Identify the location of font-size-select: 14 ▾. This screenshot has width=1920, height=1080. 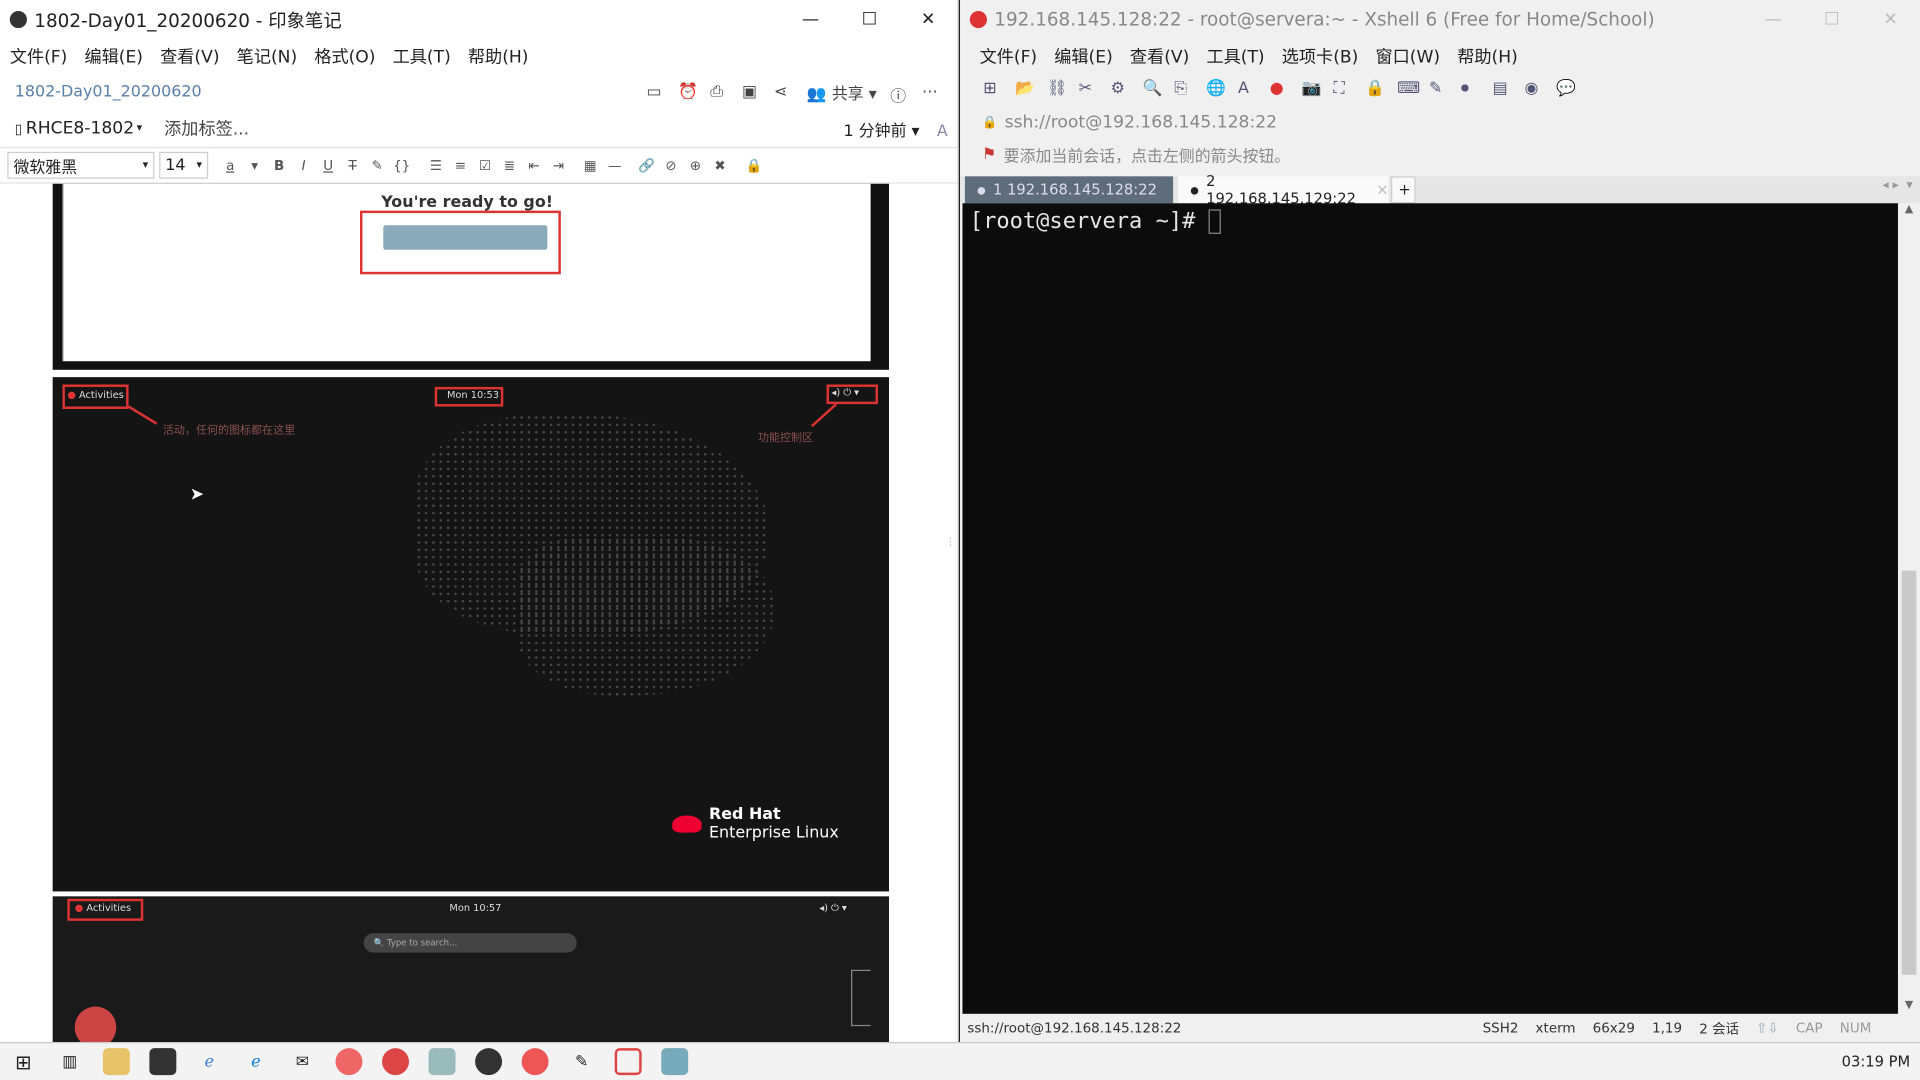
(184, 165).